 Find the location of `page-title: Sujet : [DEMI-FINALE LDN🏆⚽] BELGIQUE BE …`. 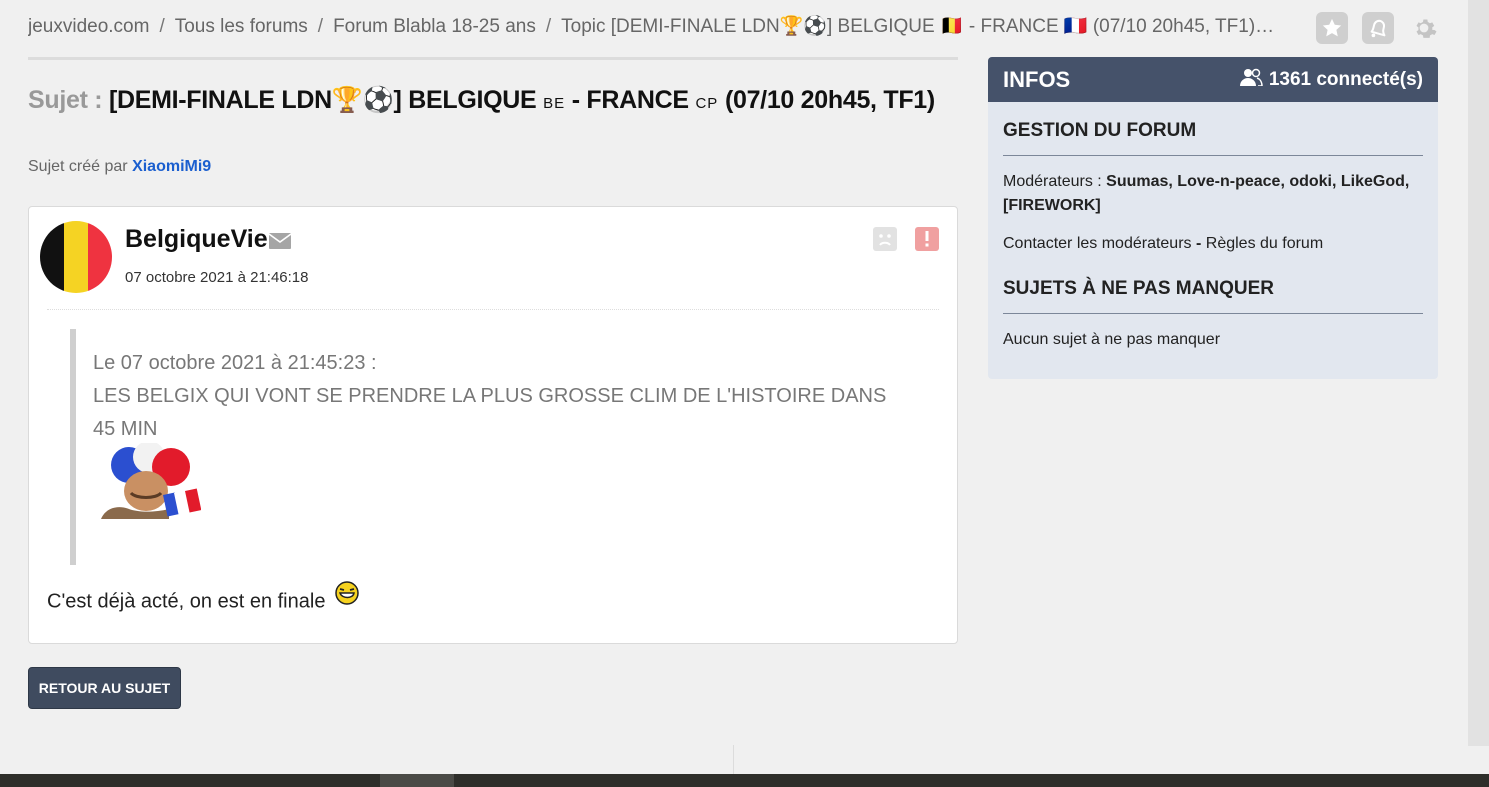

page-title: Sujet : [DEMI-FINALE LDN🏆⚽] BELGIQUE BE … is located at coordinates (493, 100).